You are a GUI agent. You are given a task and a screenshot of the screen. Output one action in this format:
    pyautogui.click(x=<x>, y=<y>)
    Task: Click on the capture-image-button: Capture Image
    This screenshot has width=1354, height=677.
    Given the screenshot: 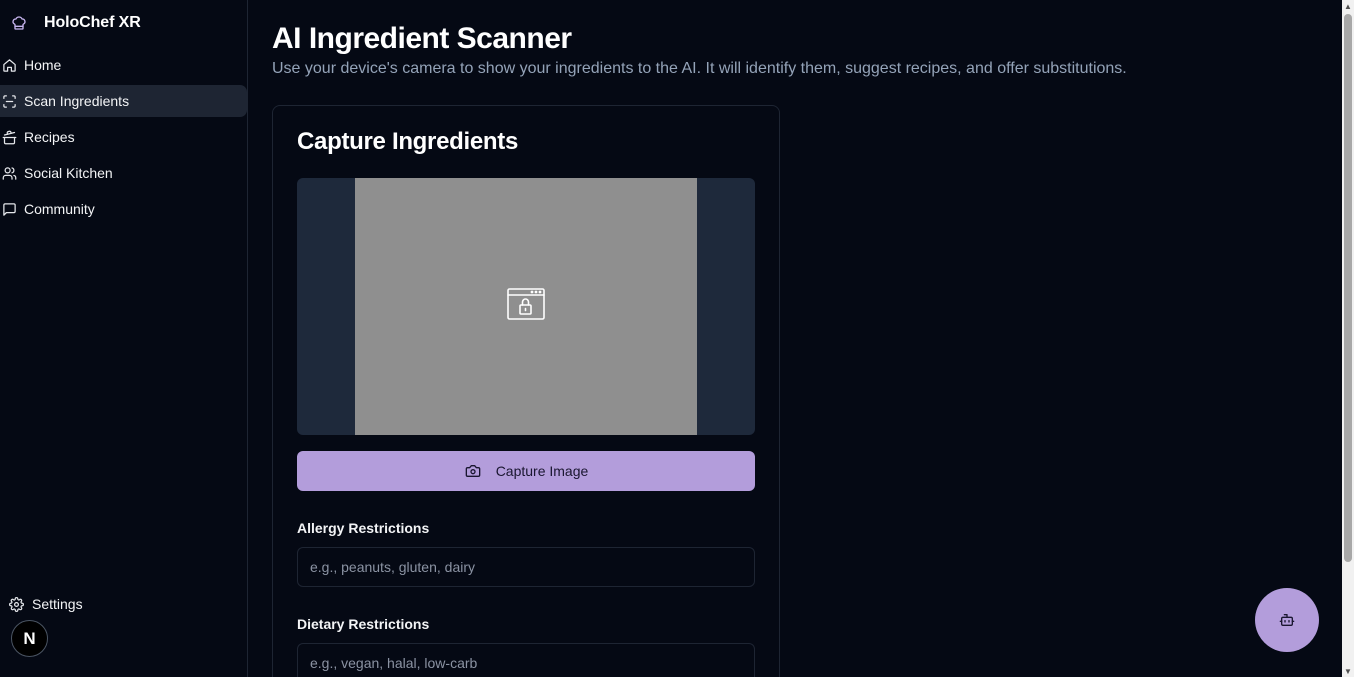 What is the action you would take?
    pyautogui.click(x=526, y=471)
    